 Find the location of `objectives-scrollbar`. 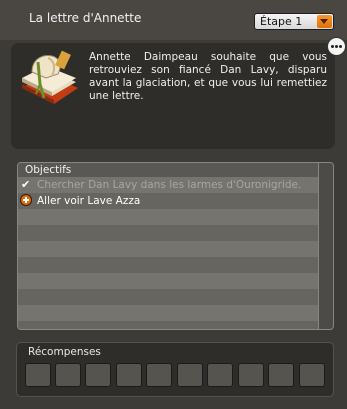

objectives-scrollbar is located at coordinates (325, 246).